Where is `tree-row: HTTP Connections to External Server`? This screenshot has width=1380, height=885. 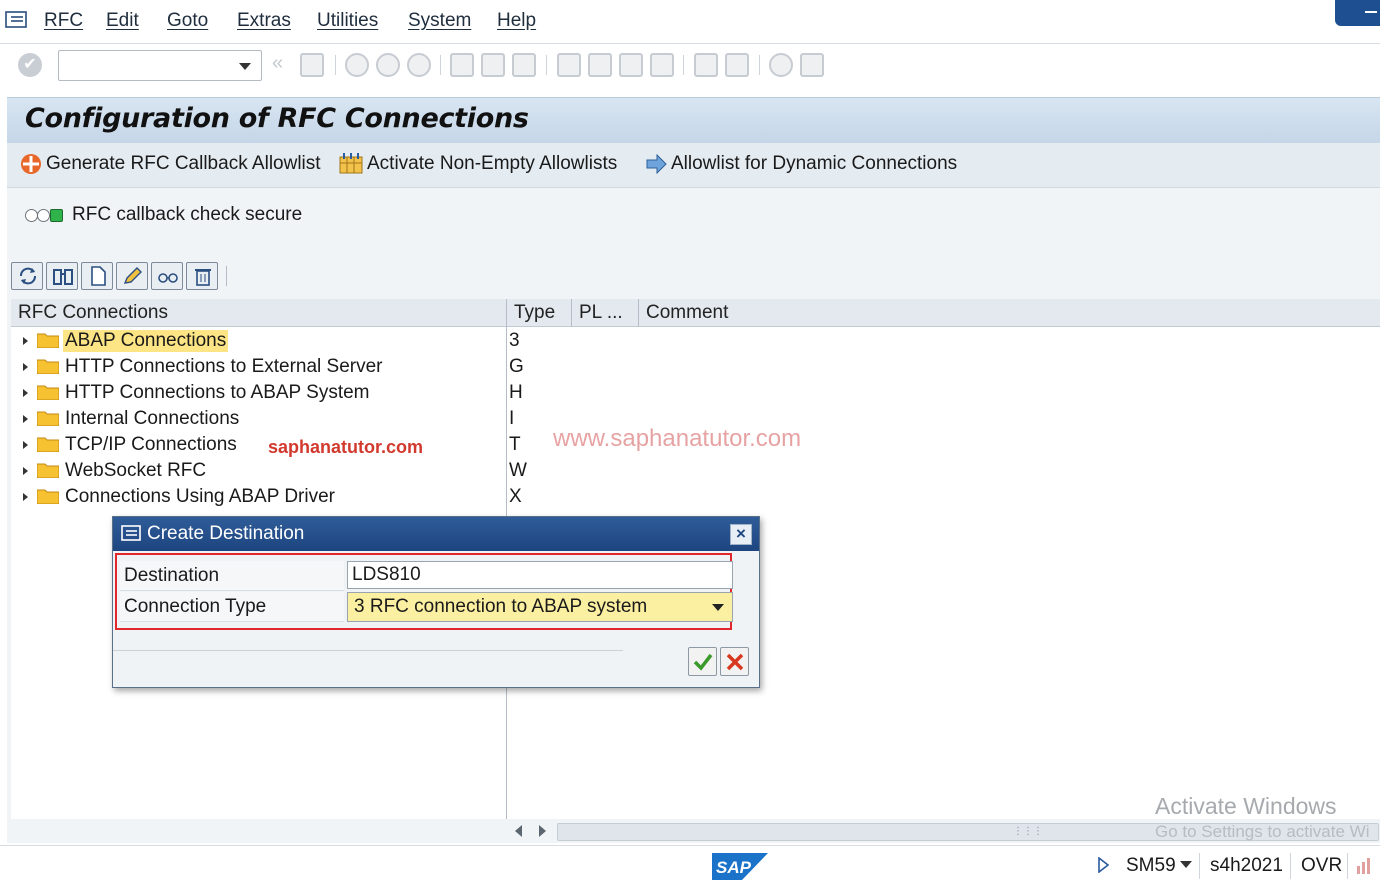
tree-row: HTTP Connections to External Server is located at coordinates (261, 367).